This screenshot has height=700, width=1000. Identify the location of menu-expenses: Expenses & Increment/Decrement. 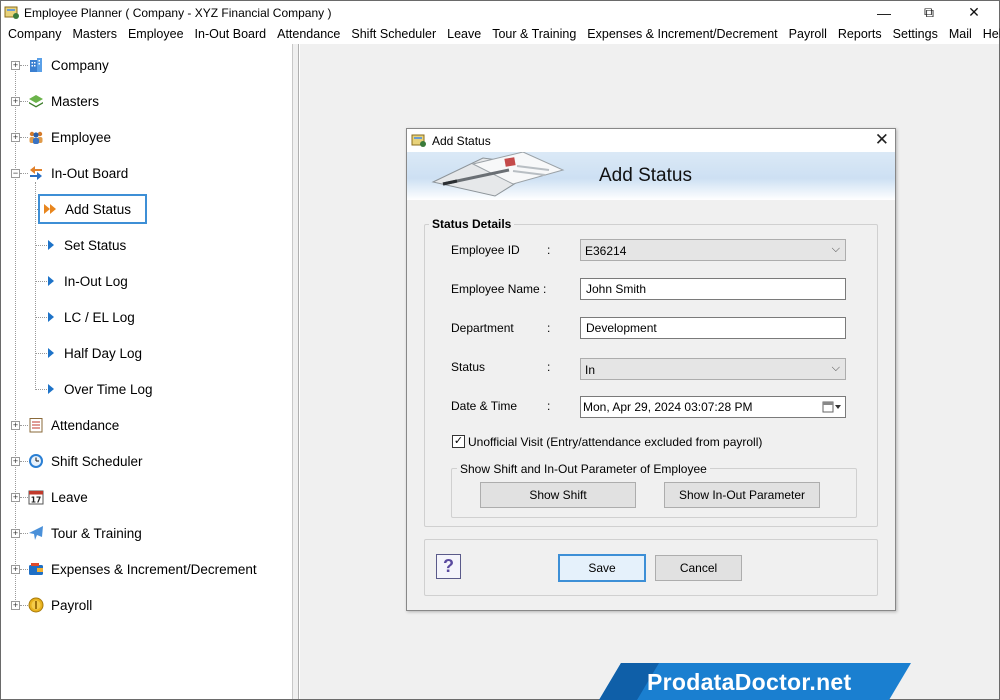
(683, 34).